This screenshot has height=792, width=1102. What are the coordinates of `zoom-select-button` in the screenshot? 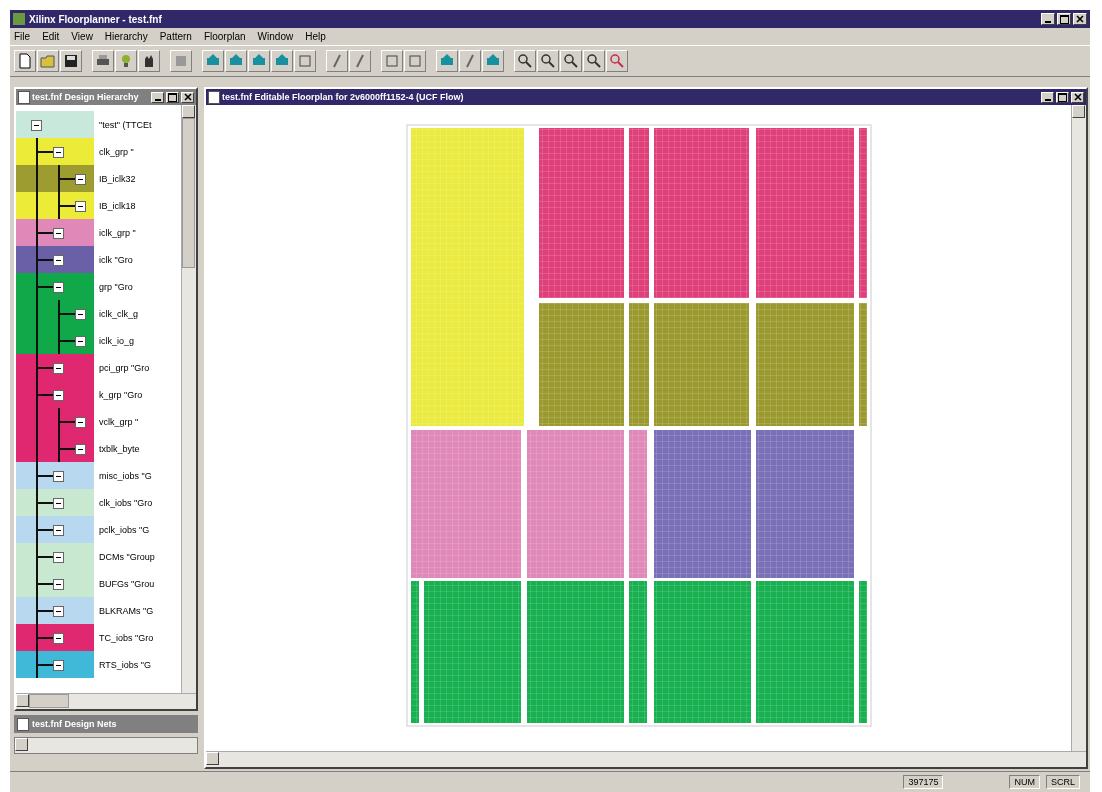 It's located at (617, 61).